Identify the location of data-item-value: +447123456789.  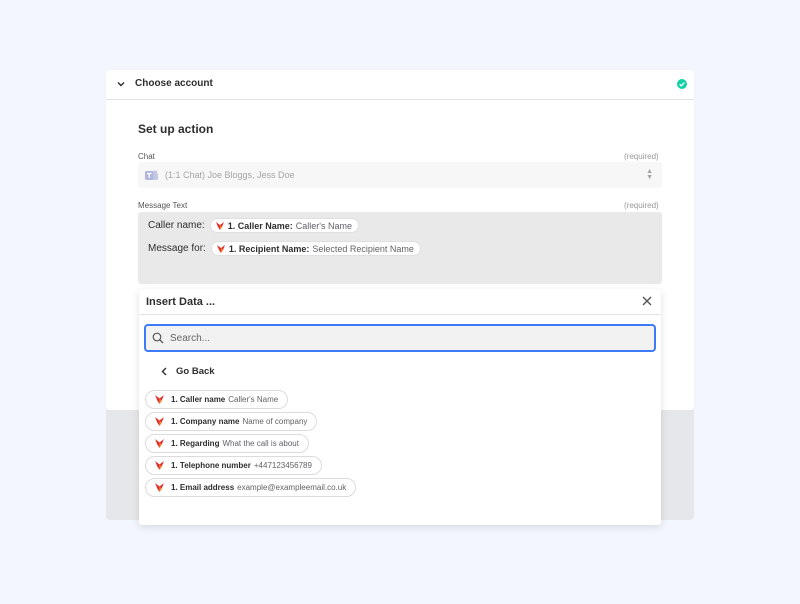
(282, 465).